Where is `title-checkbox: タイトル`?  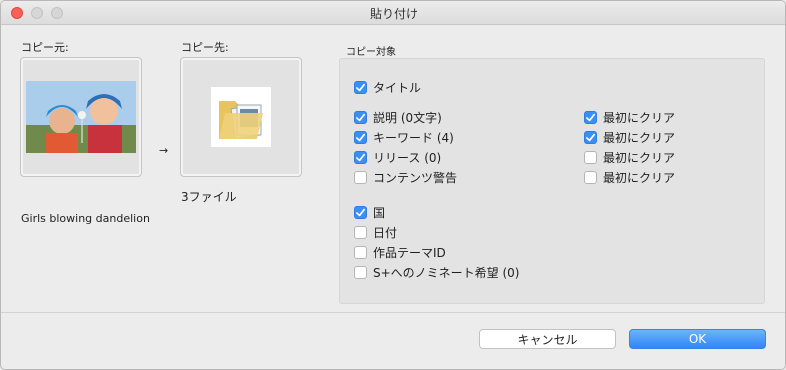
title-checkbox: タイトル is located at coordinates (387, 87).